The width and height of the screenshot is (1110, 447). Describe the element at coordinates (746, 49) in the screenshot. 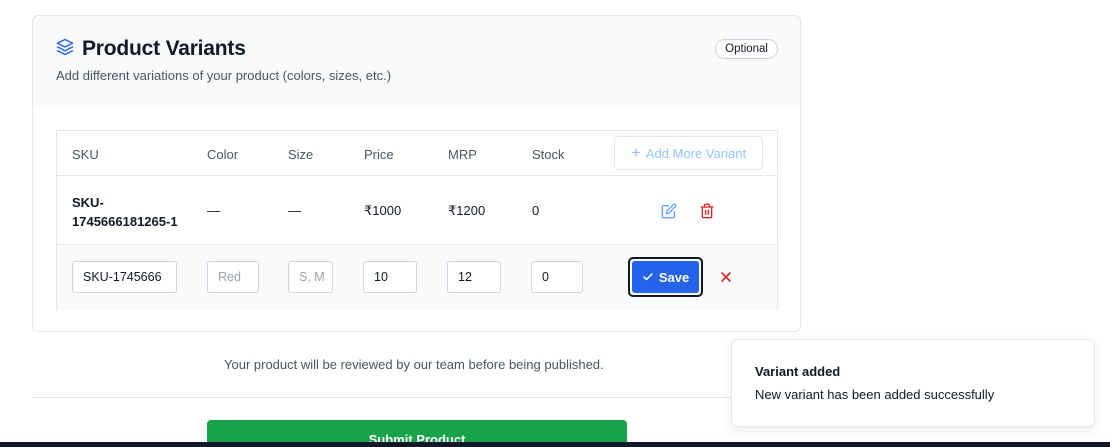

I see `optional-badge: Optional` at that location.